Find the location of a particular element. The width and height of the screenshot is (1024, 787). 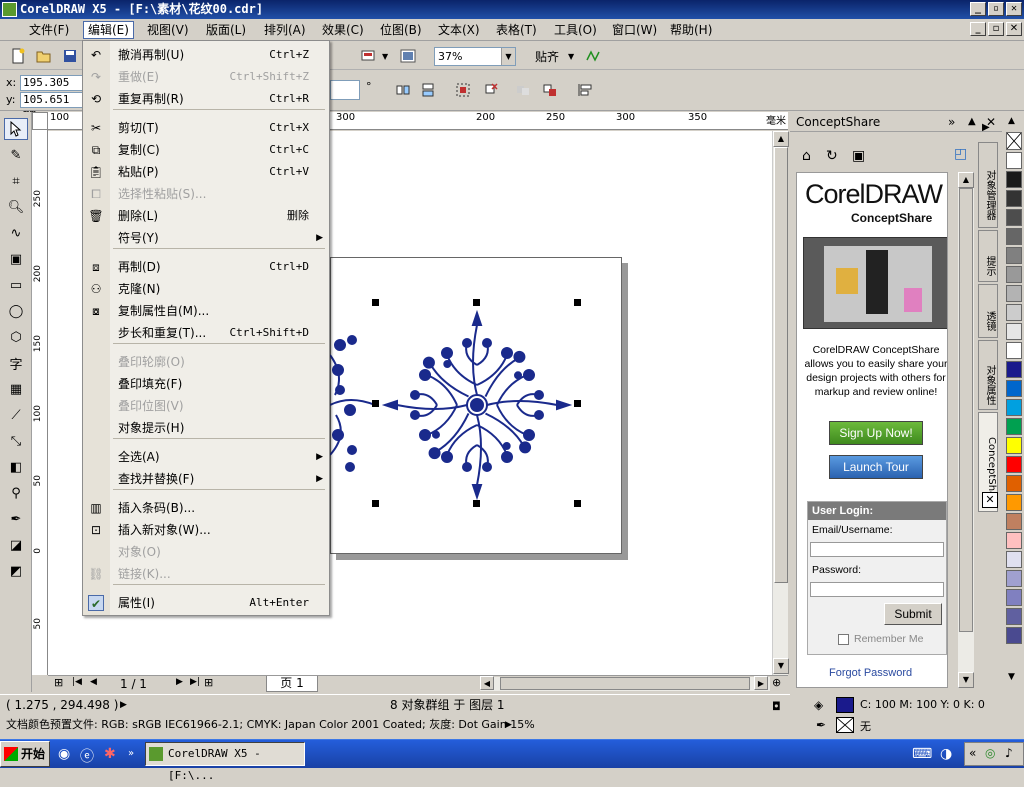

tray-expand-icon: « is located at coordinates (972, 753).